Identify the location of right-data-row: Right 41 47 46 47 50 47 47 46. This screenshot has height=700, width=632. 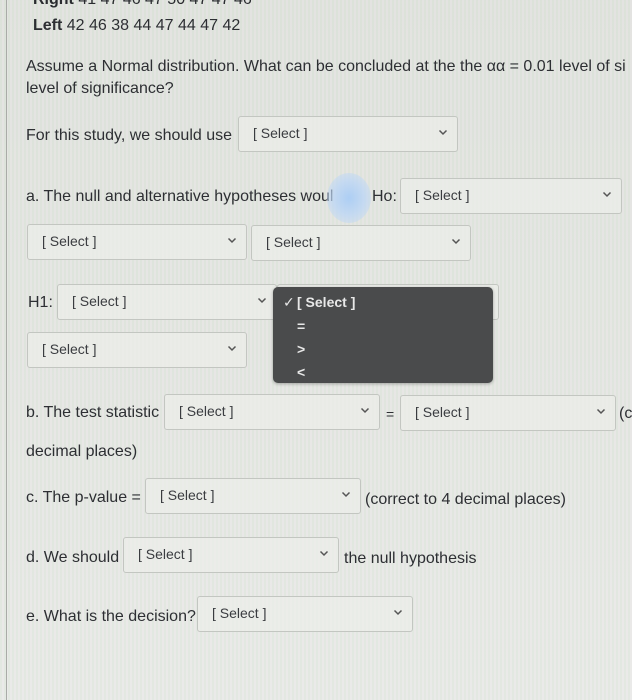
(142, 5).